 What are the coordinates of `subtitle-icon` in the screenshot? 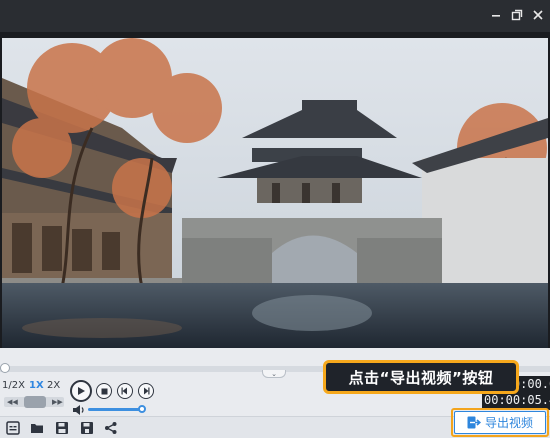 It's located at (13, 428).